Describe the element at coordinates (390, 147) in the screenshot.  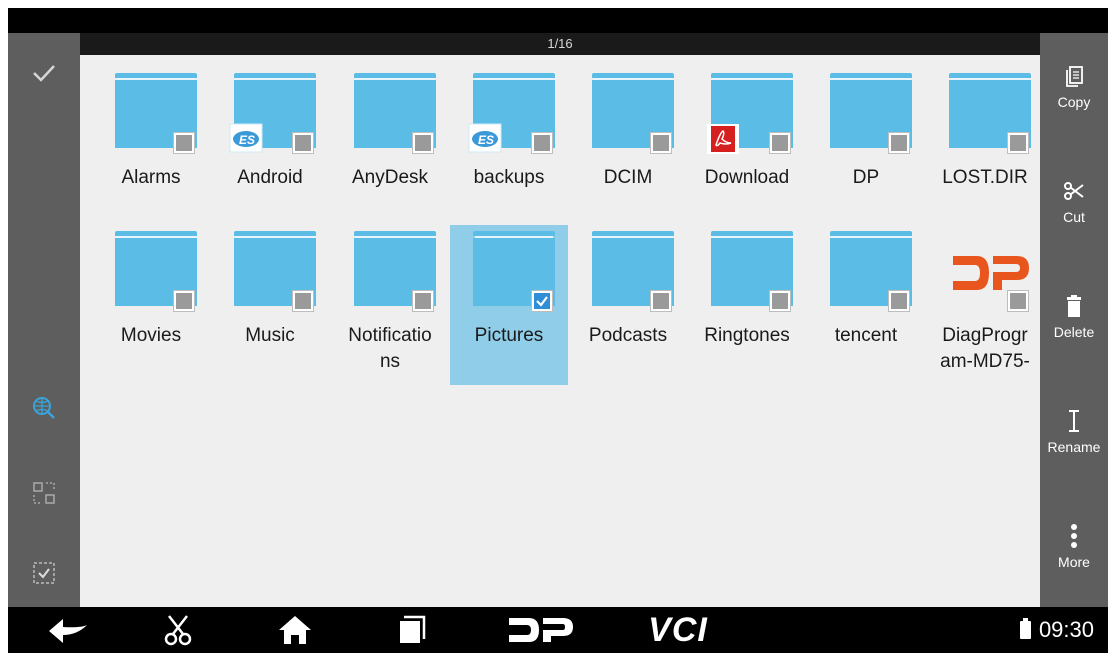
I see `folder-item: AnyDesk` at that location.